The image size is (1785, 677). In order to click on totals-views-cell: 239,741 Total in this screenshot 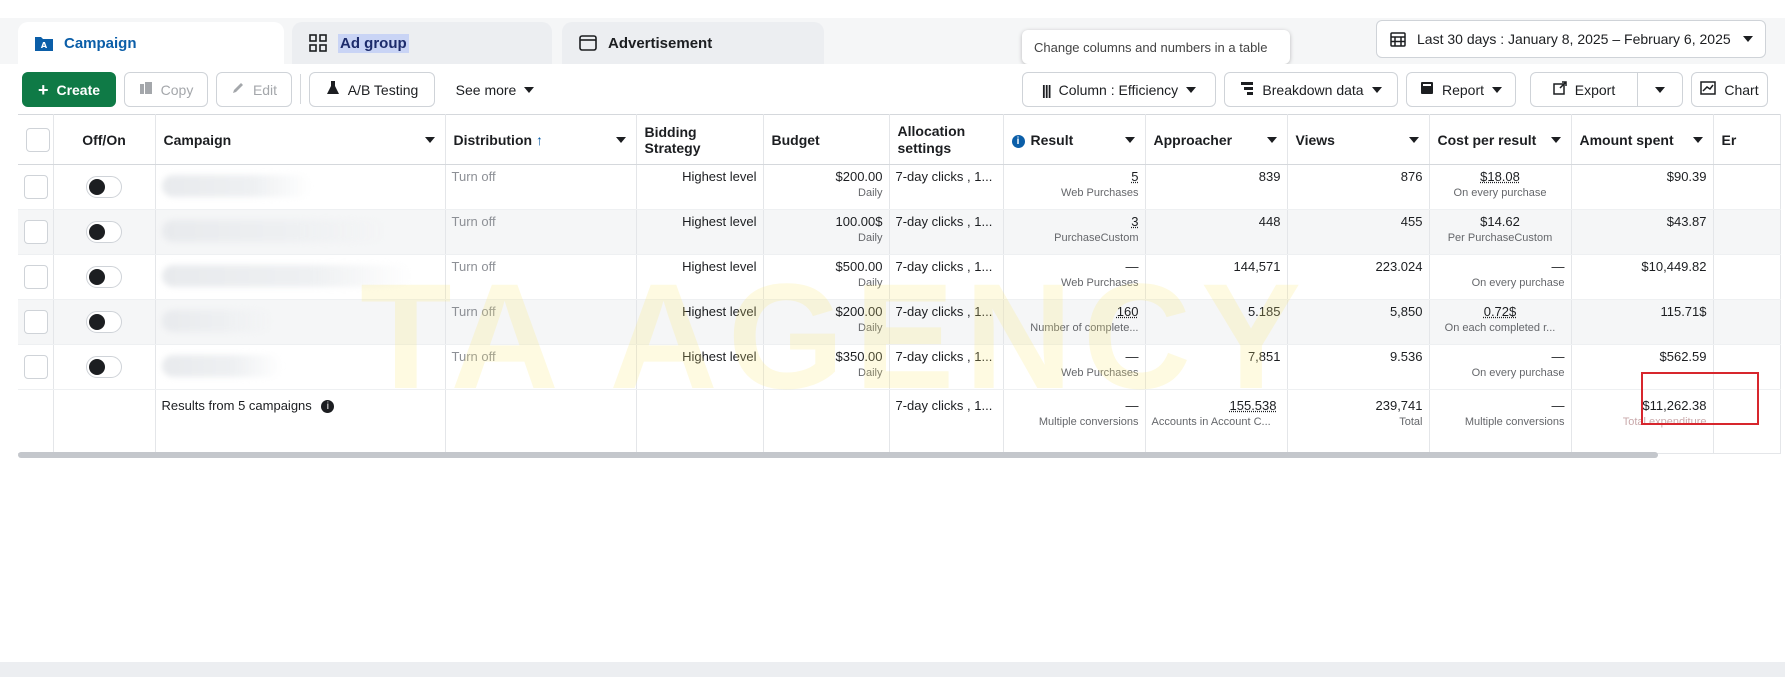, I will do `click(1358, 421)`.